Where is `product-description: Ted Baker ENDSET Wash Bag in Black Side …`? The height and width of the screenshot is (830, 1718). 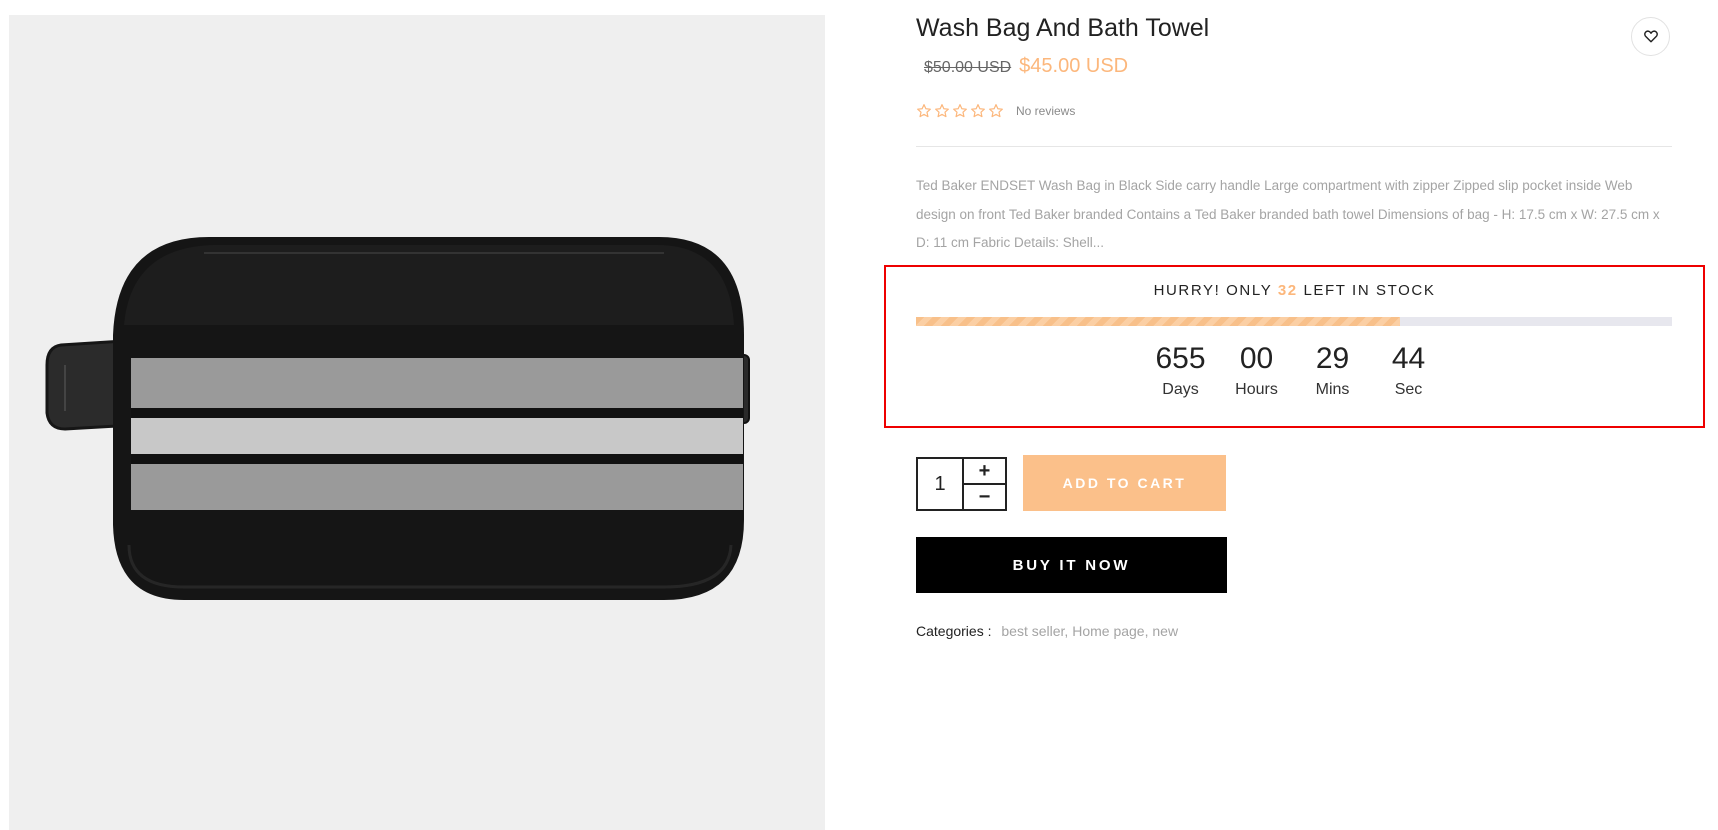 product-description: Ted Baker ENDSET Wash Bag in Black Side … is located at coordinates (1288, 214).